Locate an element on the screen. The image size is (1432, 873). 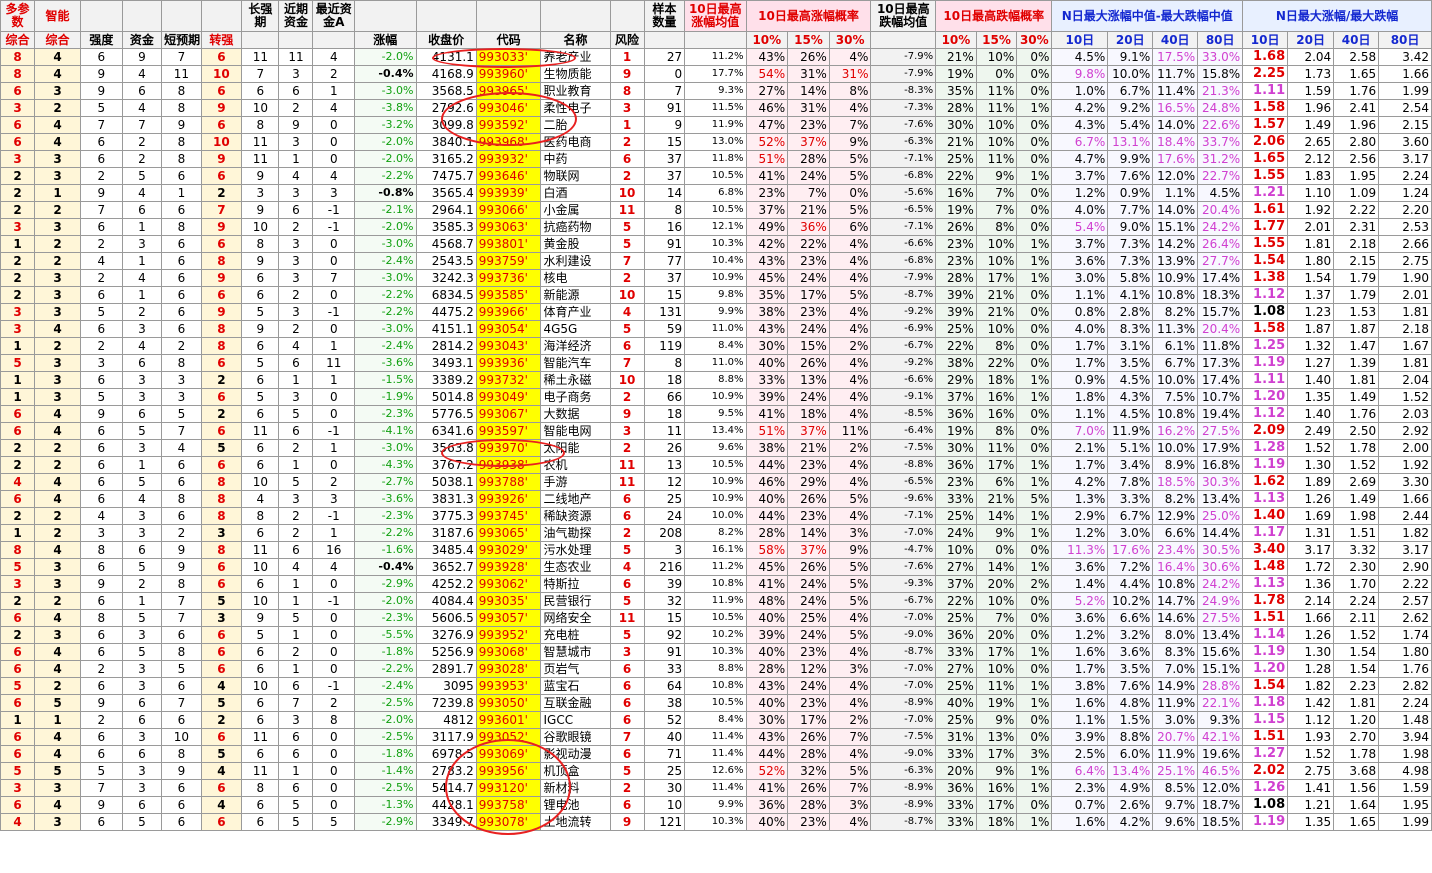
long-strong-cell: 6 is located at coordinates (260, 652).